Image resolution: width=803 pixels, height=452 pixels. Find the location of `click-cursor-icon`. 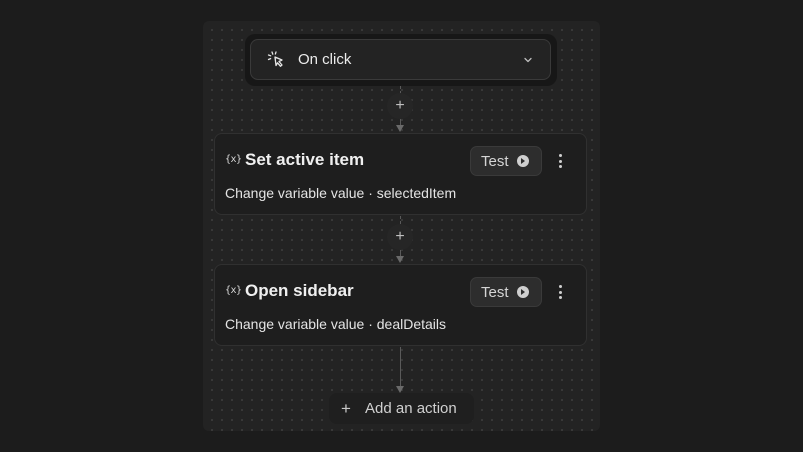

click-cursor-icon is located at coordinates (277, 60).